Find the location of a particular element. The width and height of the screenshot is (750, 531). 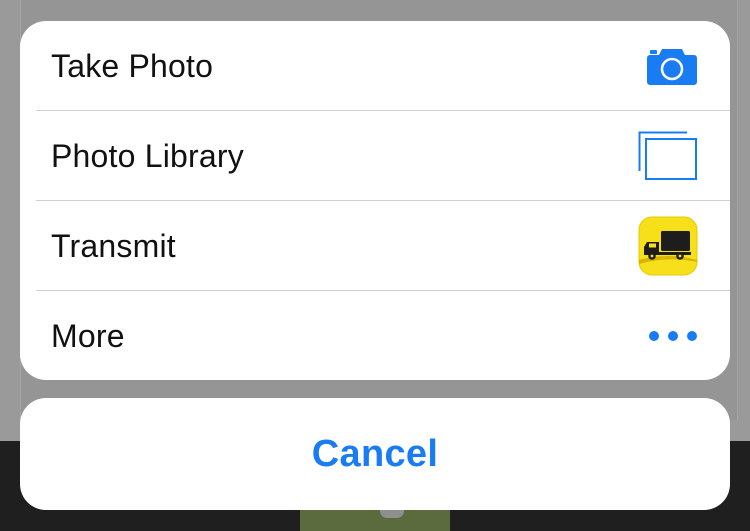

cancel-label: Cancel is located at coordinates (375, 453).